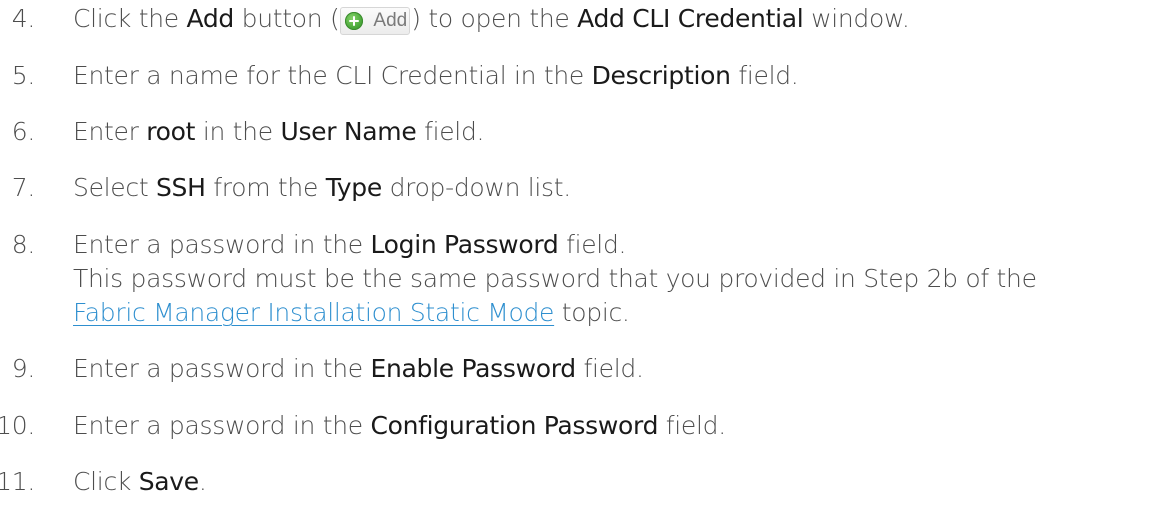  Describe the element at coordinates (238, 131) in the screenshot. I see `text-segment: in the` at that location.